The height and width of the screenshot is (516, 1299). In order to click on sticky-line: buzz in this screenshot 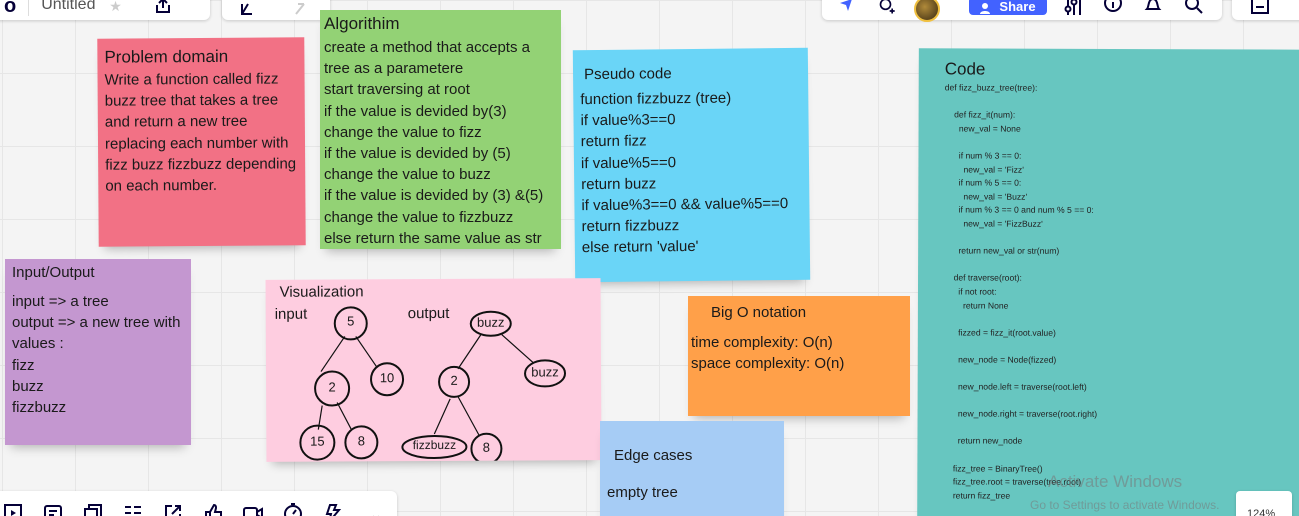, I will do `click(28, 386)`.